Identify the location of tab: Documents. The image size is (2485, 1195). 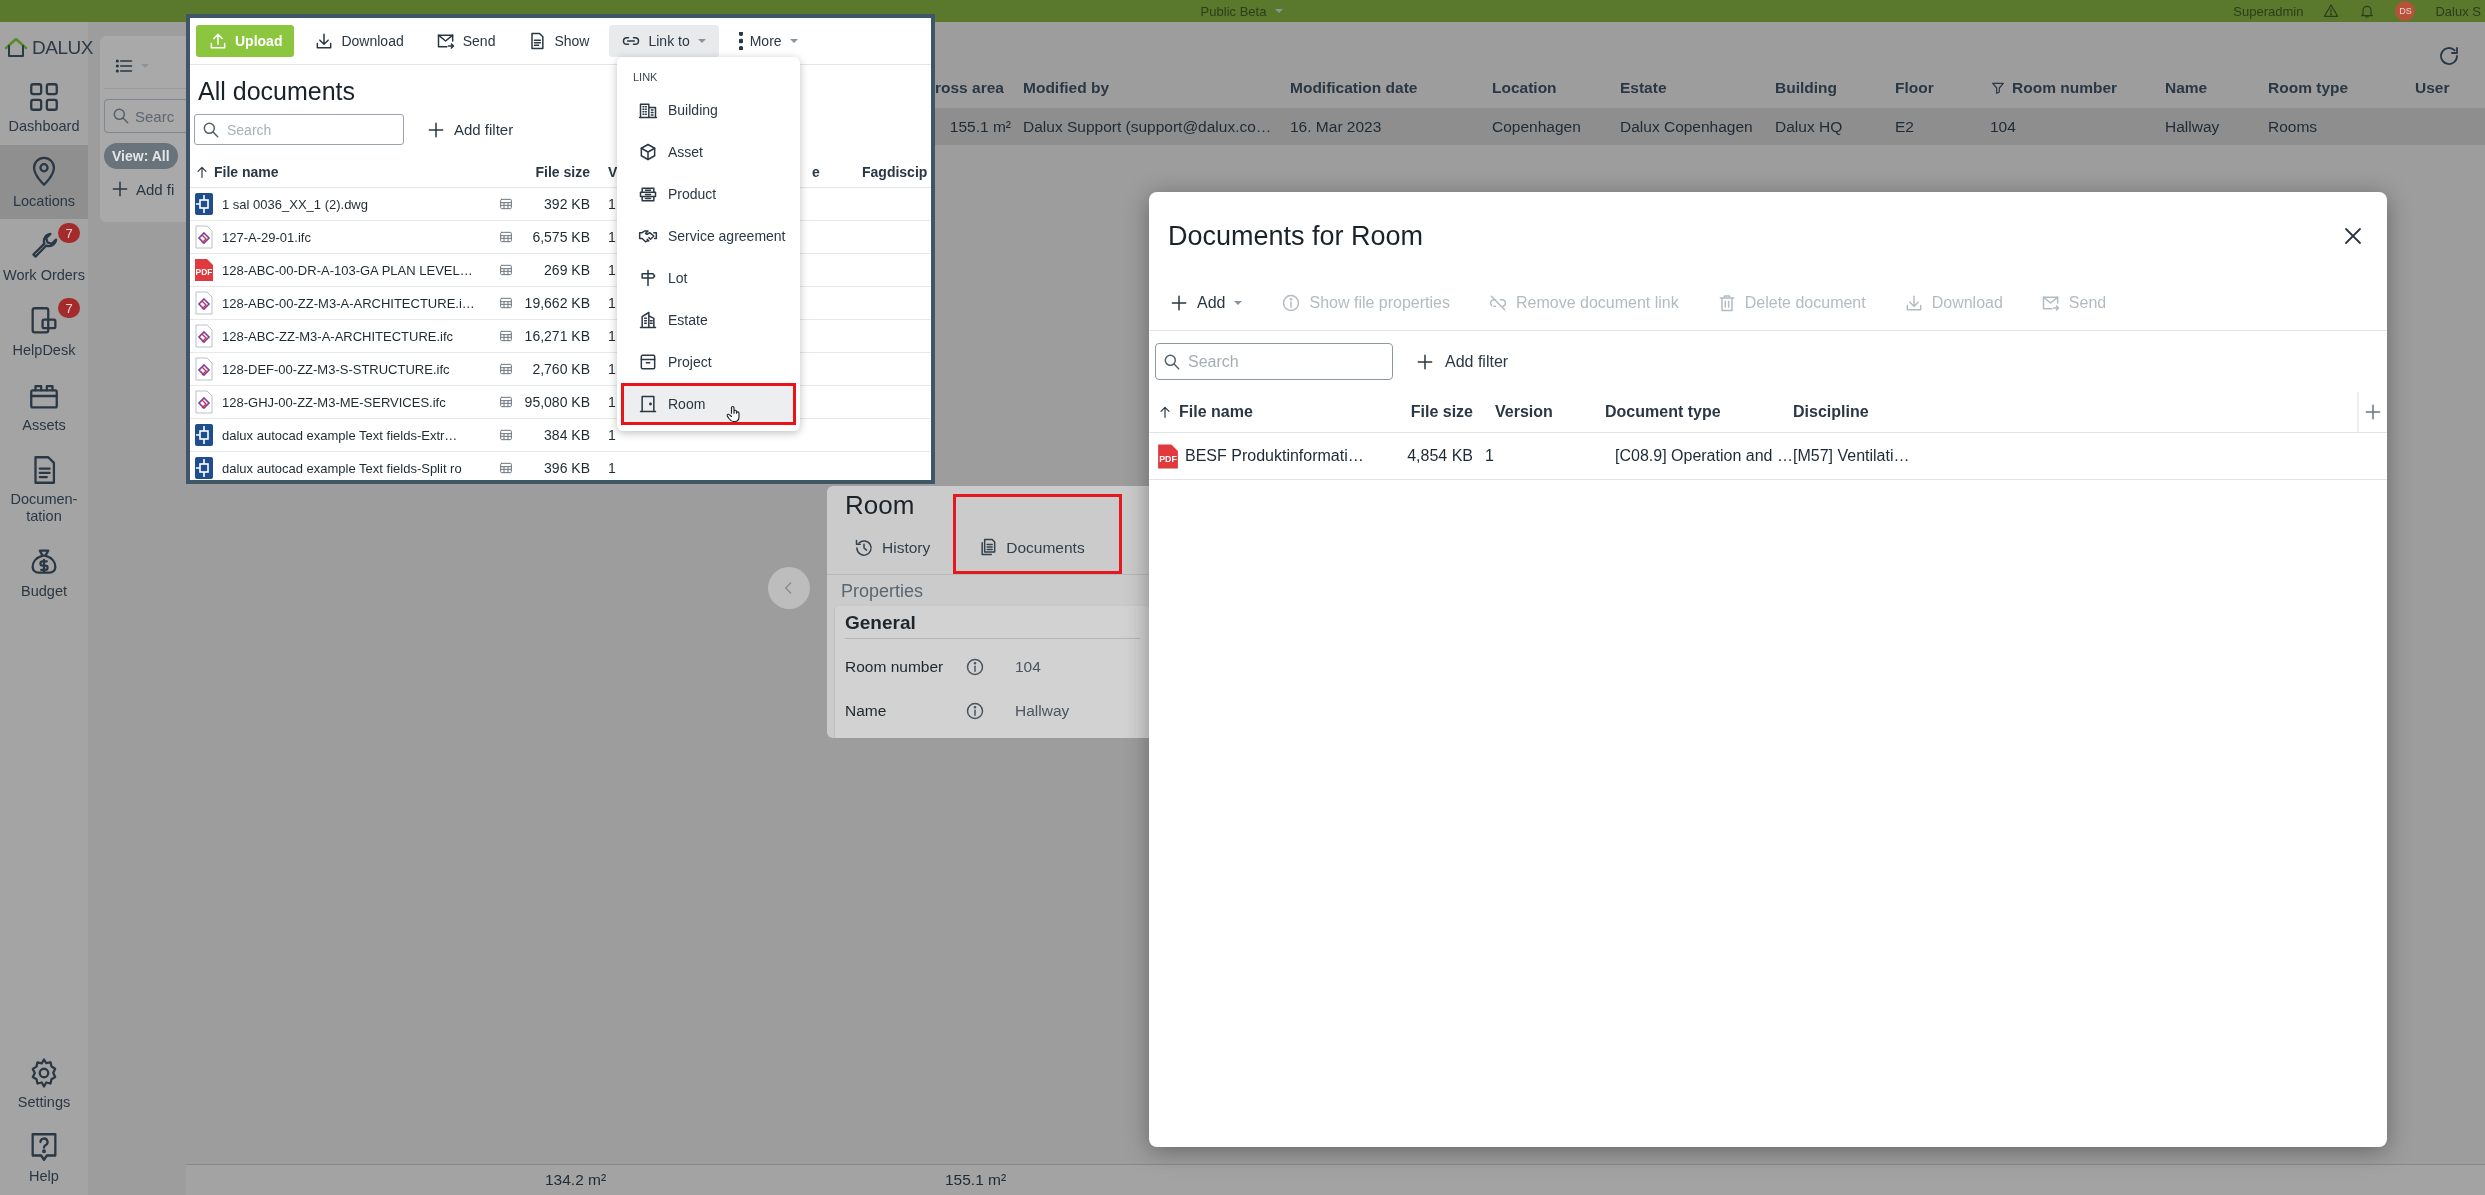
(1037, 534).